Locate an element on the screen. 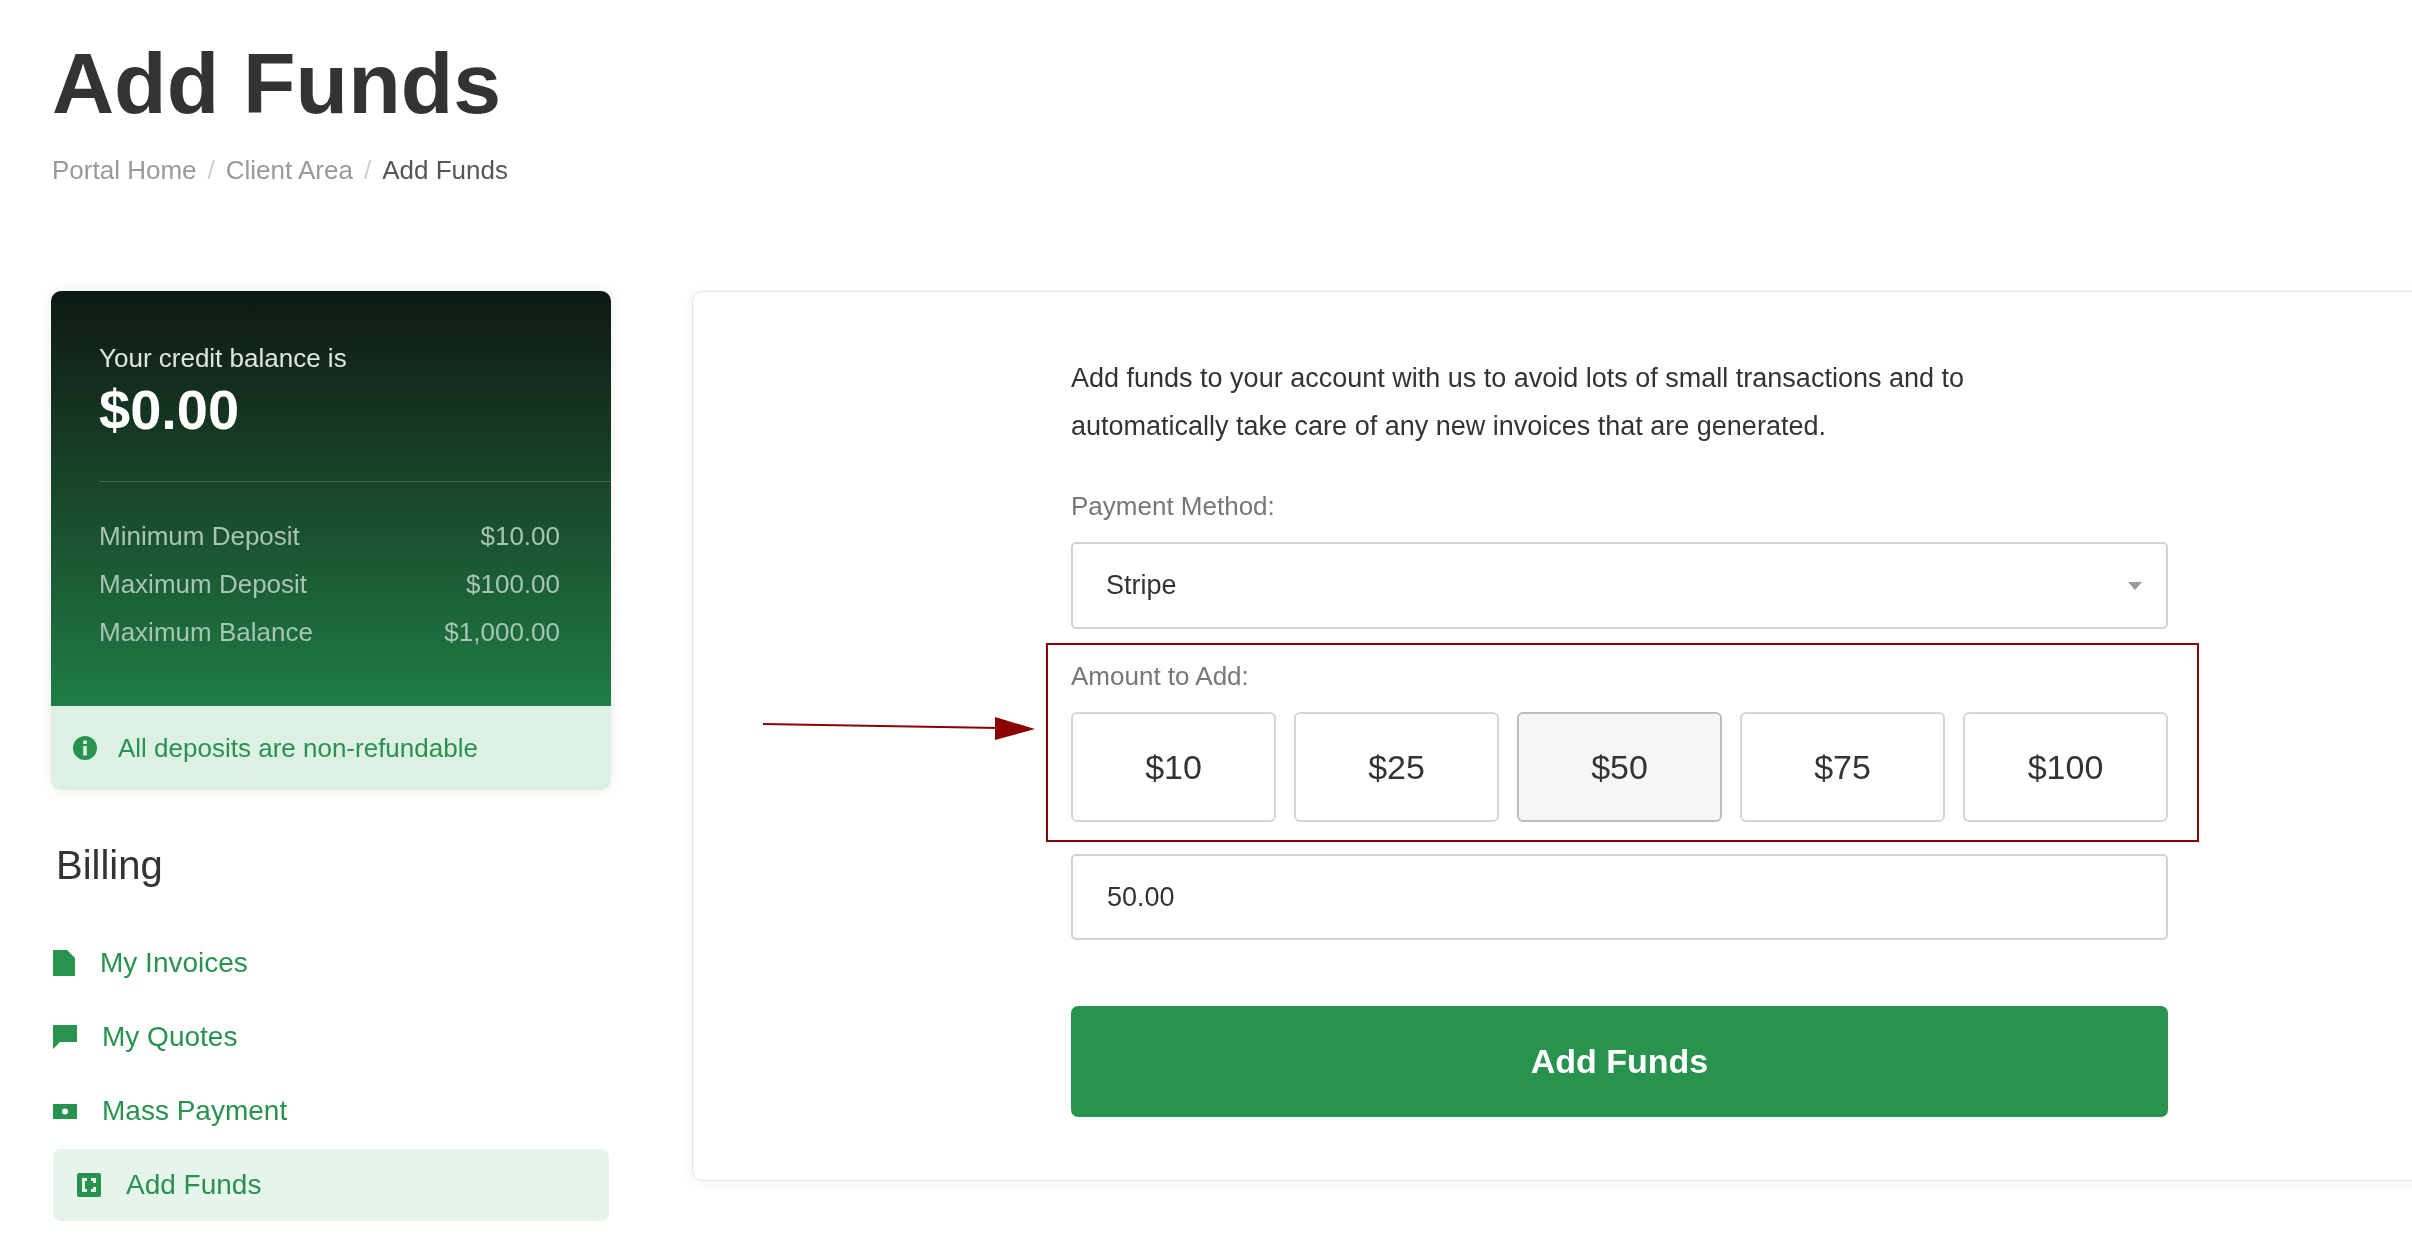 The width and height of the screenshot is (2412, 1248). file-icon is located at coordinates (64, 963).